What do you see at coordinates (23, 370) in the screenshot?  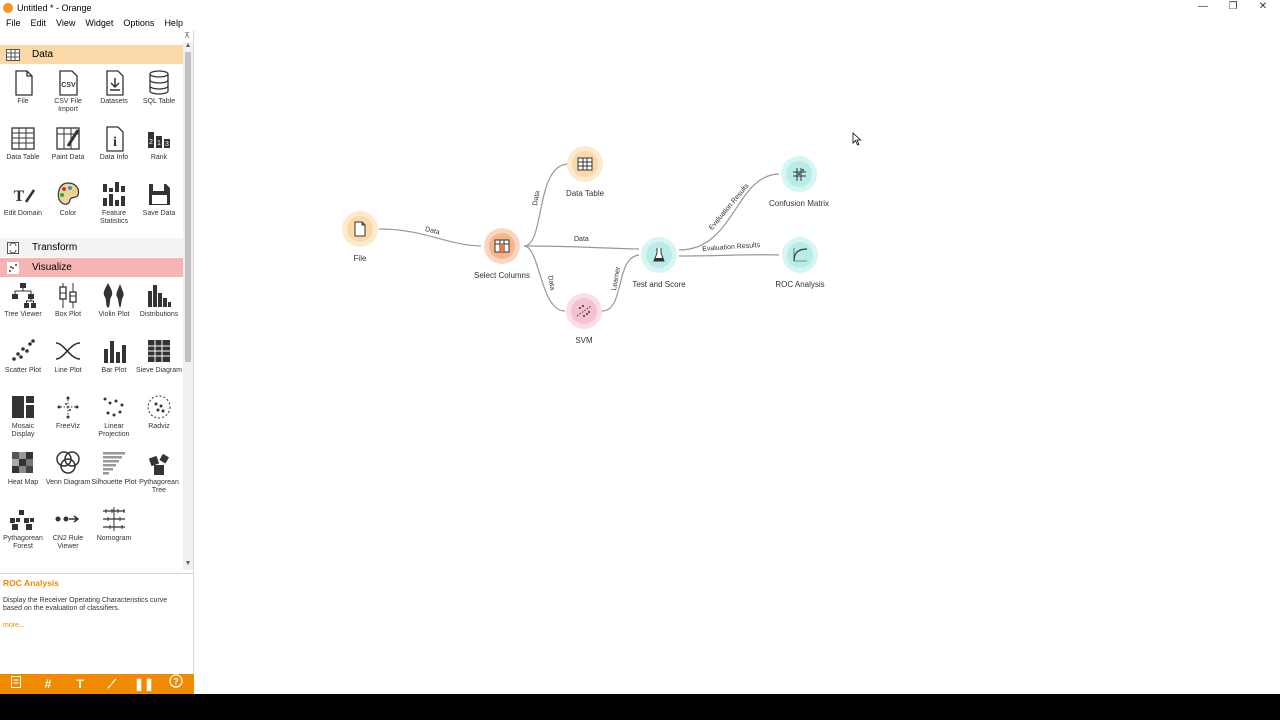 I see `widget-label: Scatter Plot` at bounding box center [23, 370].